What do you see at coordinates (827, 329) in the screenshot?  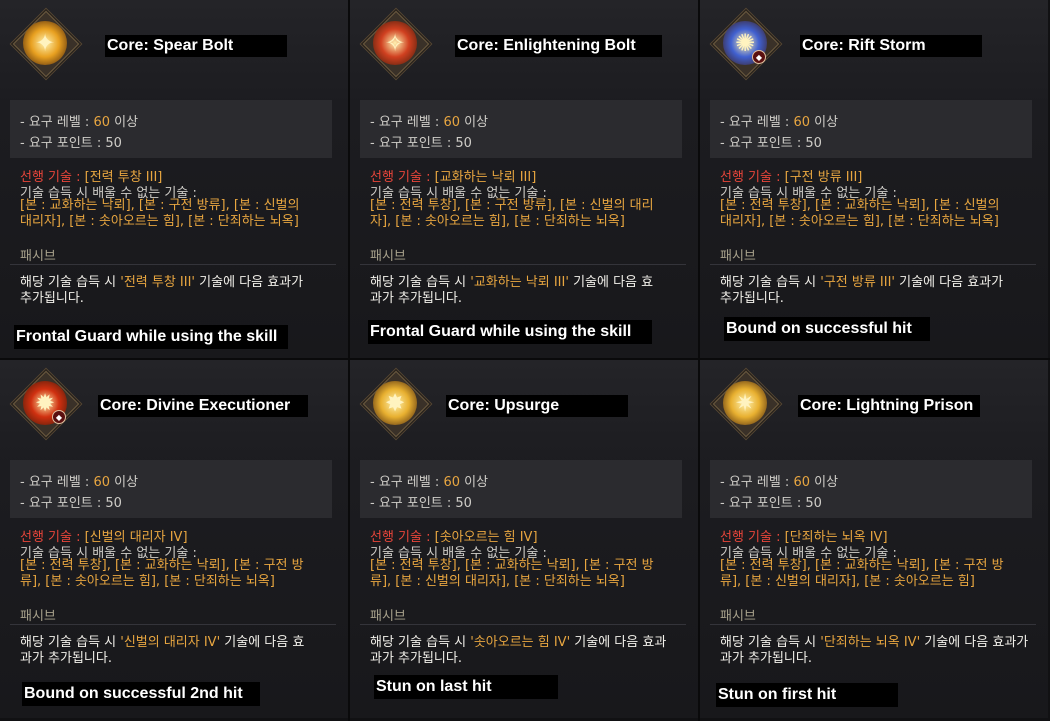 I see `effect-overlay: Bound on successful hit` at bounding box center [827, 329].